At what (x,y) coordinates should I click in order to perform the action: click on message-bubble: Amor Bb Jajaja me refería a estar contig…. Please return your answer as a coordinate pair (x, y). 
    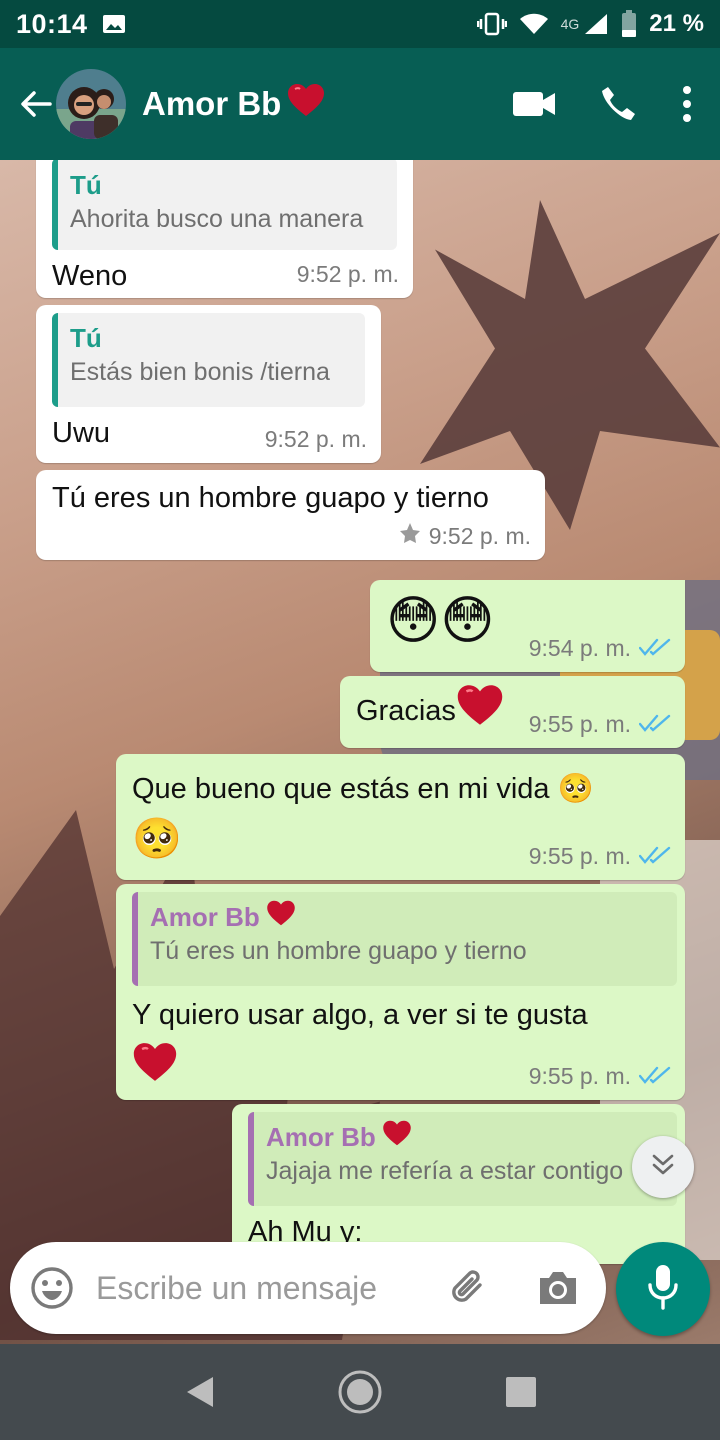
    Looking at the image, I should click on (458, 1184).